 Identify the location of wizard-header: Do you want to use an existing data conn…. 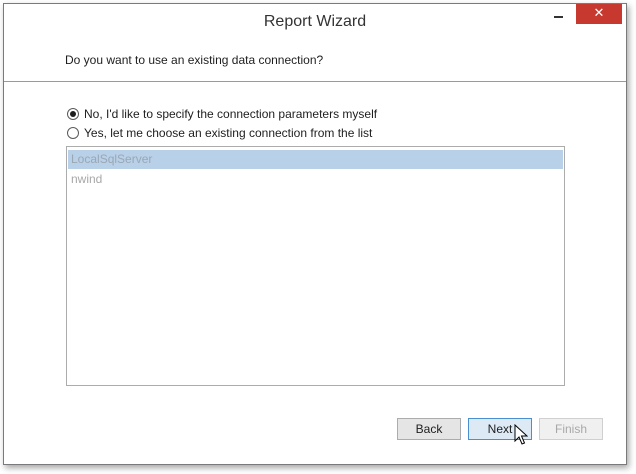
(315, 59).